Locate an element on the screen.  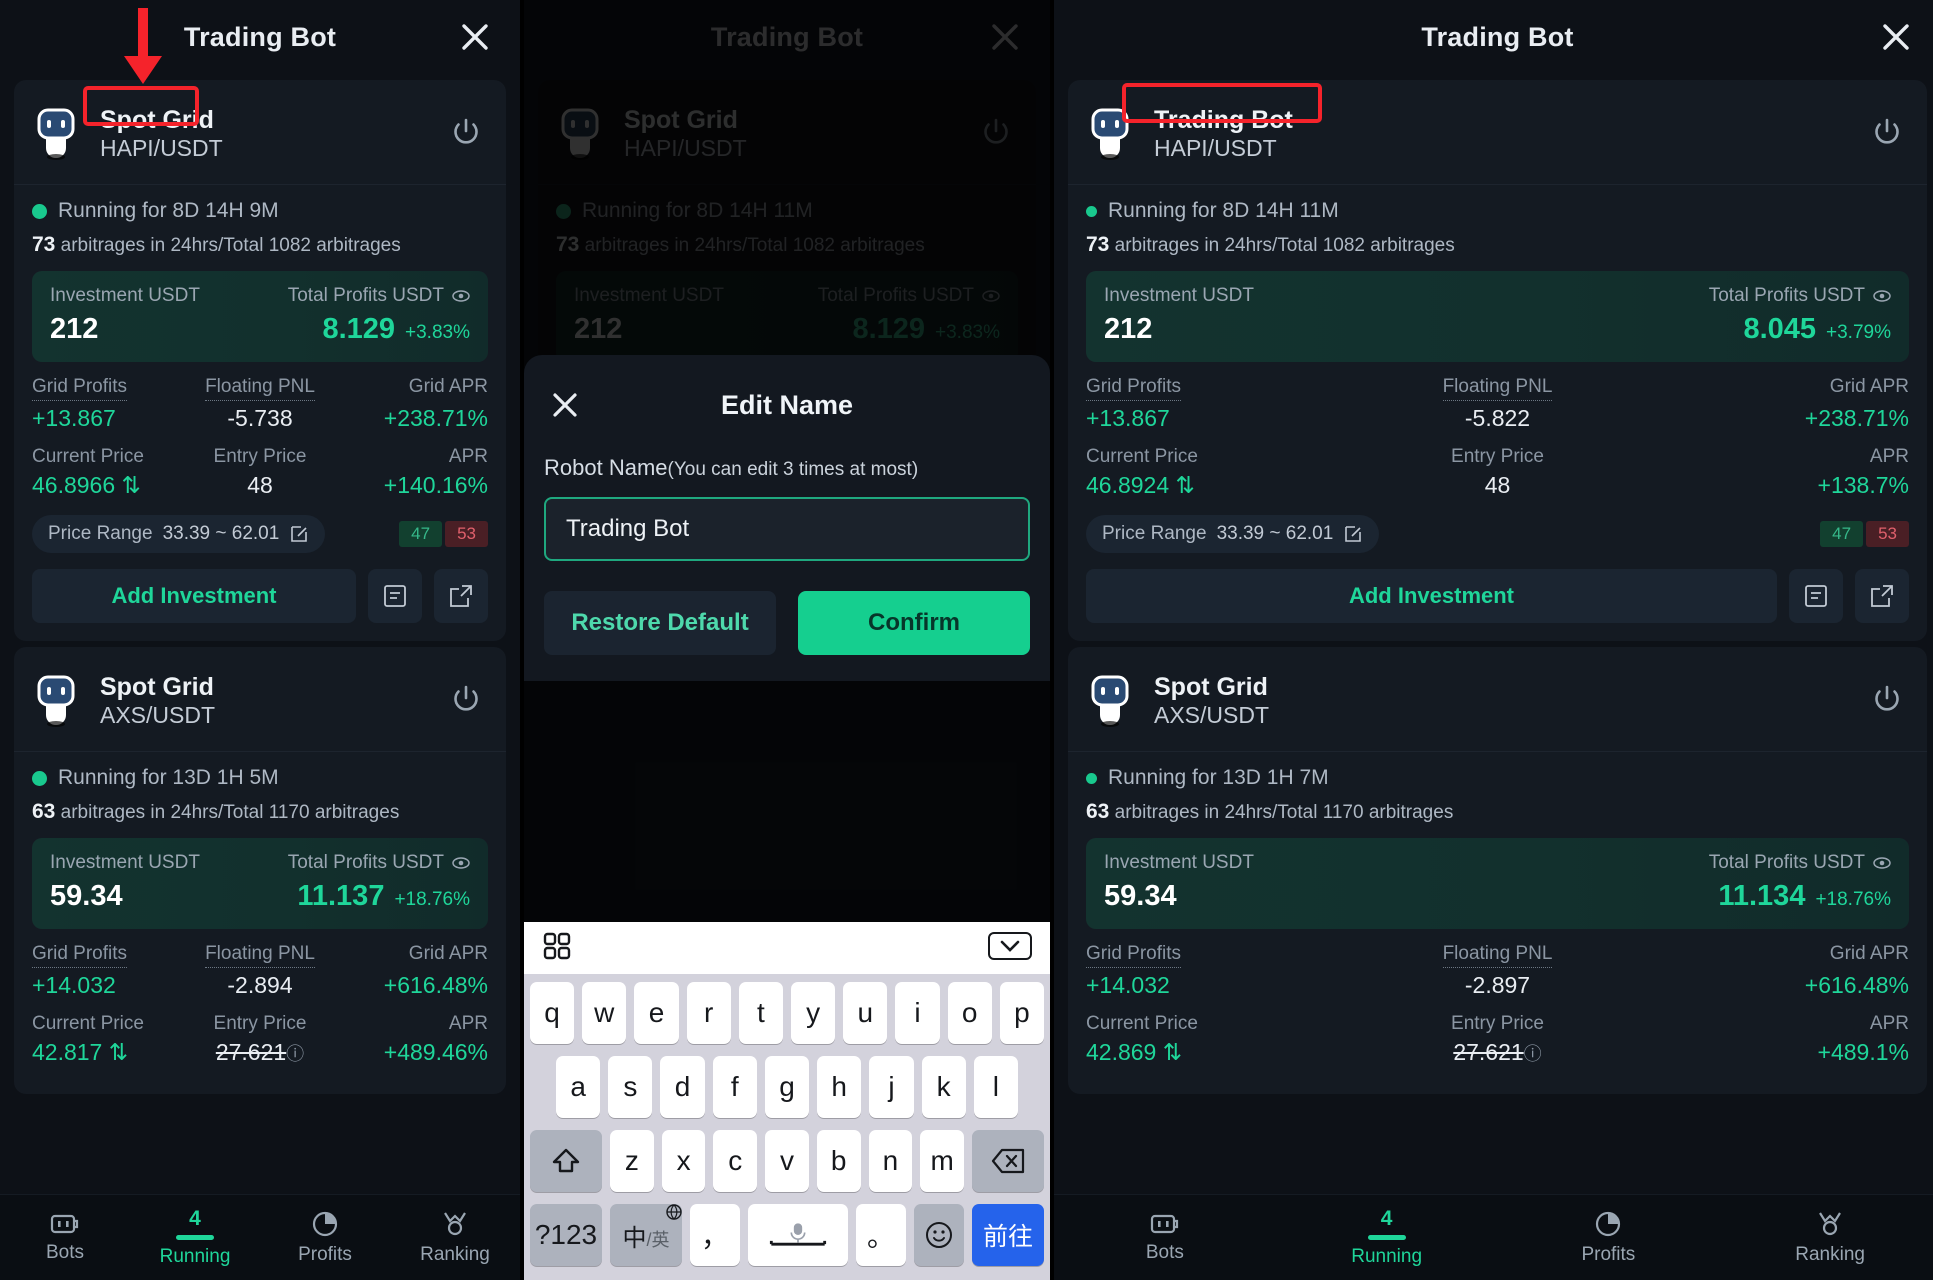
nav-label: Ranking is located at coordinates (455, 1254).